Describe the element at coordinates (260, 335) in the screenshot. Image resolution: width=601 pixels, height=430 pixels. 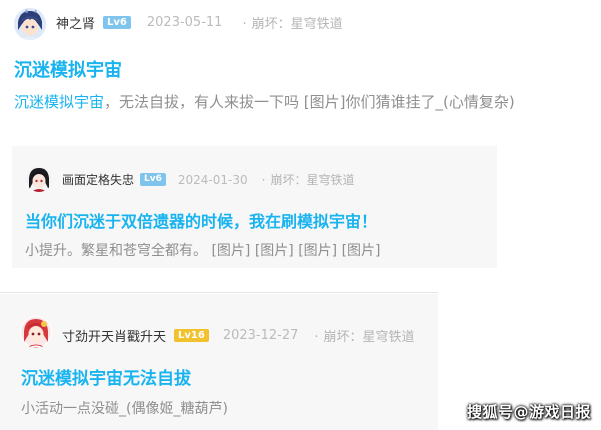
I see `post-date: 2023-12-27` at that location.